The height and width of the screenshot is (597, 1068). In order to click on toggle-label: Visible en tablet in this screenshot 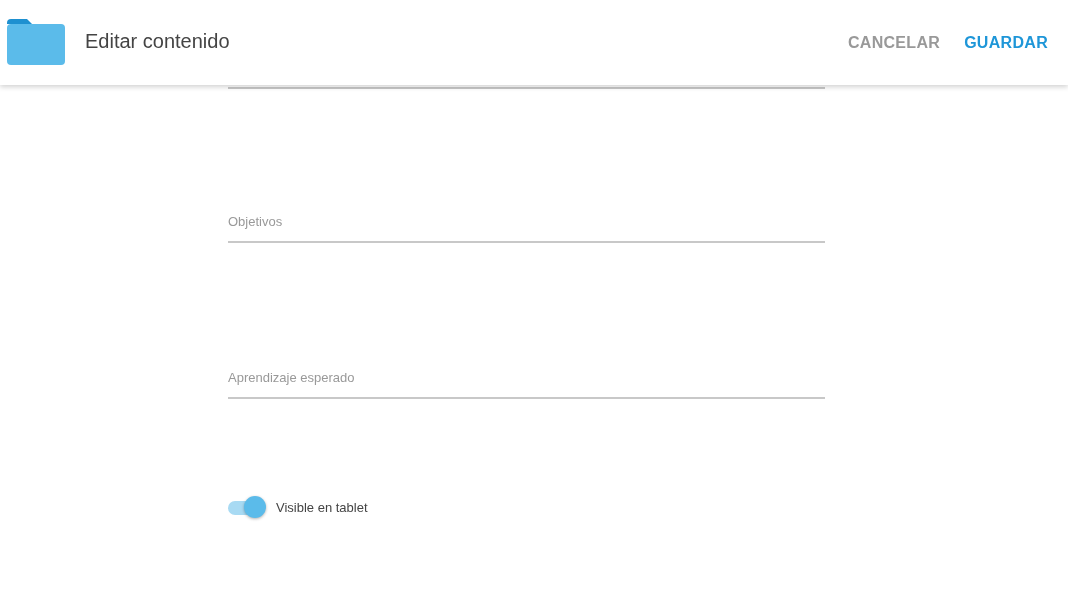, I will do `click(322, 507)`.